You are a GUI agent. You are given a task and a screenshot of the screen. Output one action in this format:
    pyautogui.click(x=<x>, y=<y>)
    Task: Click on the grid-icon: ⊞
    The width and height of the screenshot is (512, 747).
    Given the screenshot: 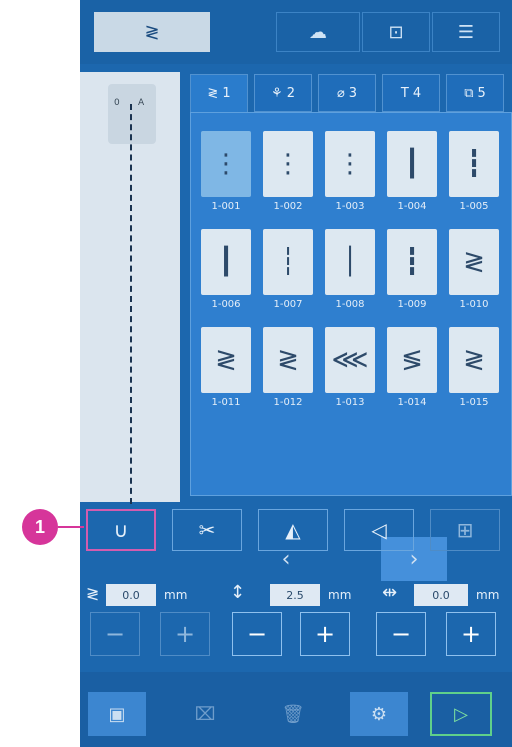 What is the action you would take?
    pyautogui.click(x=465, y=530)
    